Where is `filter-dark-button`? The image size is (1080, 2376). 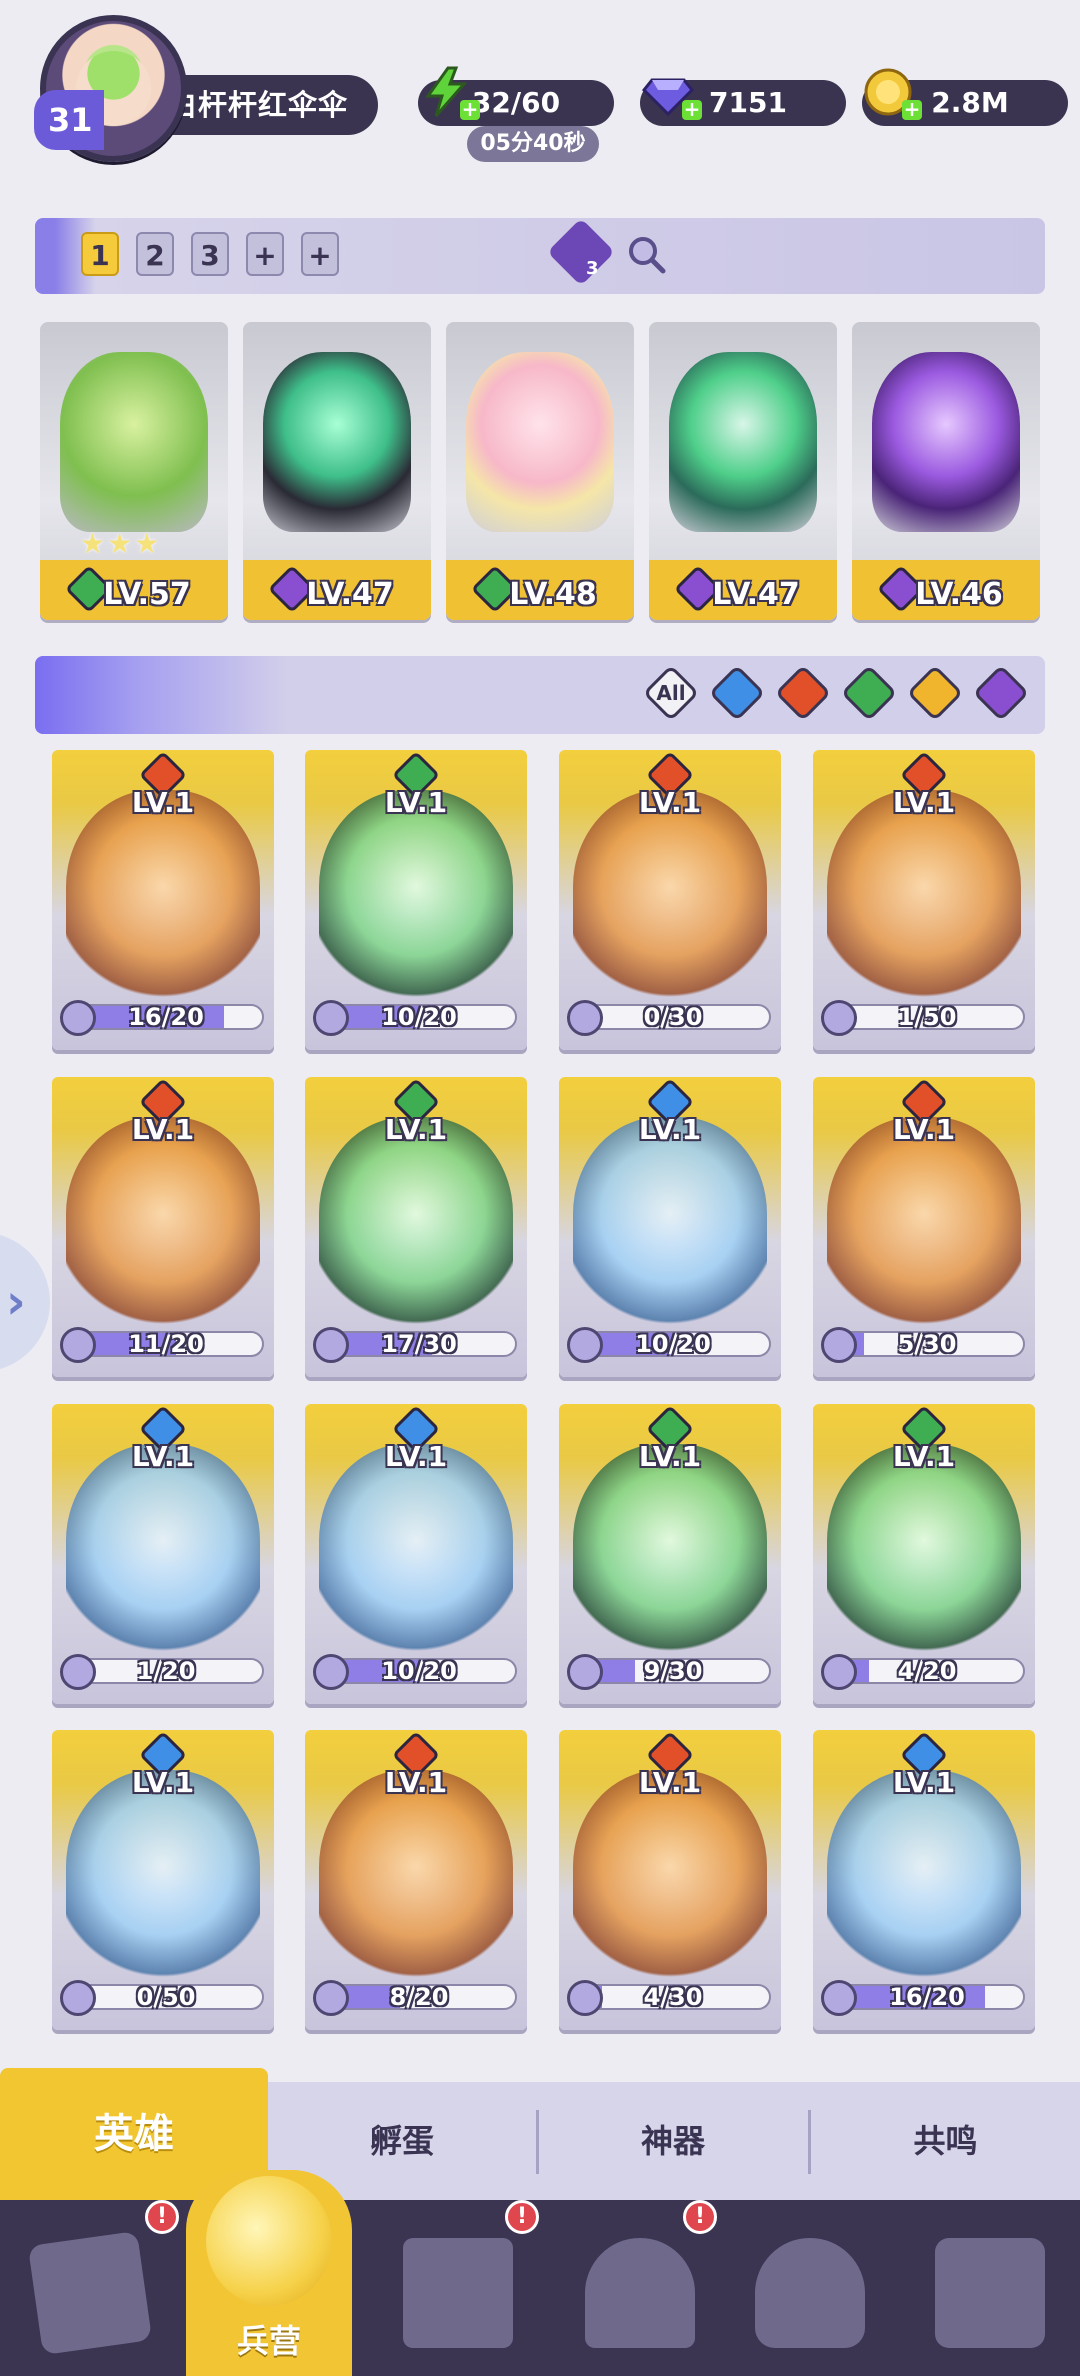
filter-dark-button is located at coordinates (1001, 693).